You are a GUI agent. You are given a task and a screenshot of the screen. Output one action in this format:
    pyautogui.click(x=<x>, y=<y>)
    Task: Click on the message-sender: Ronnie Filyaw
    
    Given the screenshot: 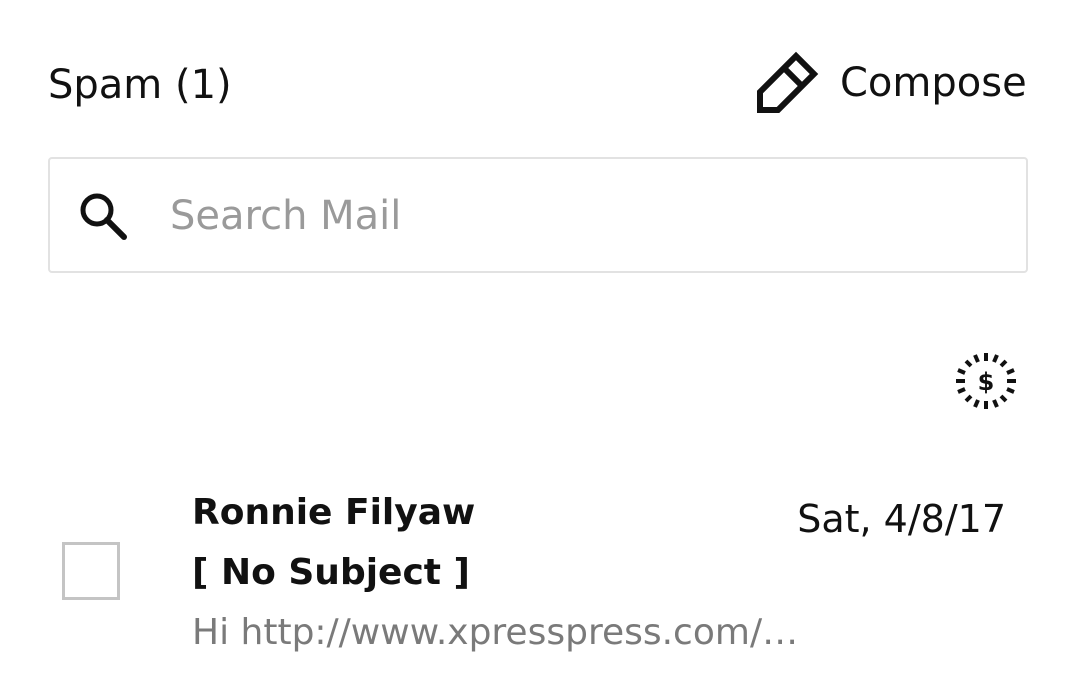 What is the action you would take?
    pyautogui.click(x=334, y=512)
    